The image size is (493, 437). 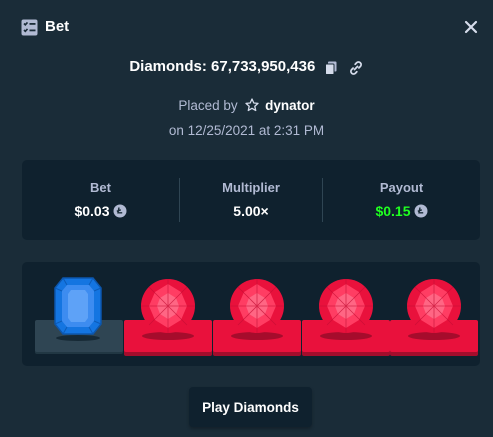 What do you see at coordinates (78, 309) in the screenshot?
I see `blue-gem-icon` at bounding box center [78, 309].